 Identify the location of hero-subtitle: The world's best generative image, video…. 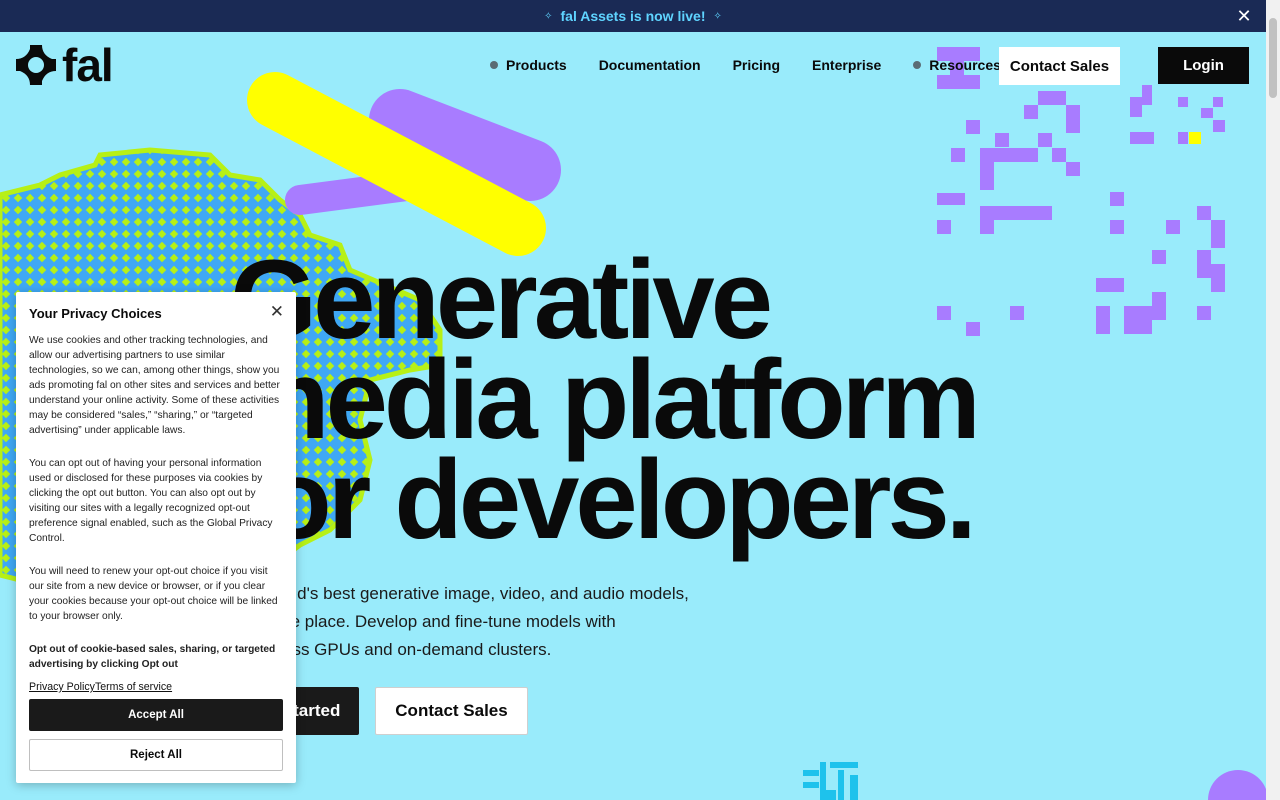
(492, 622).